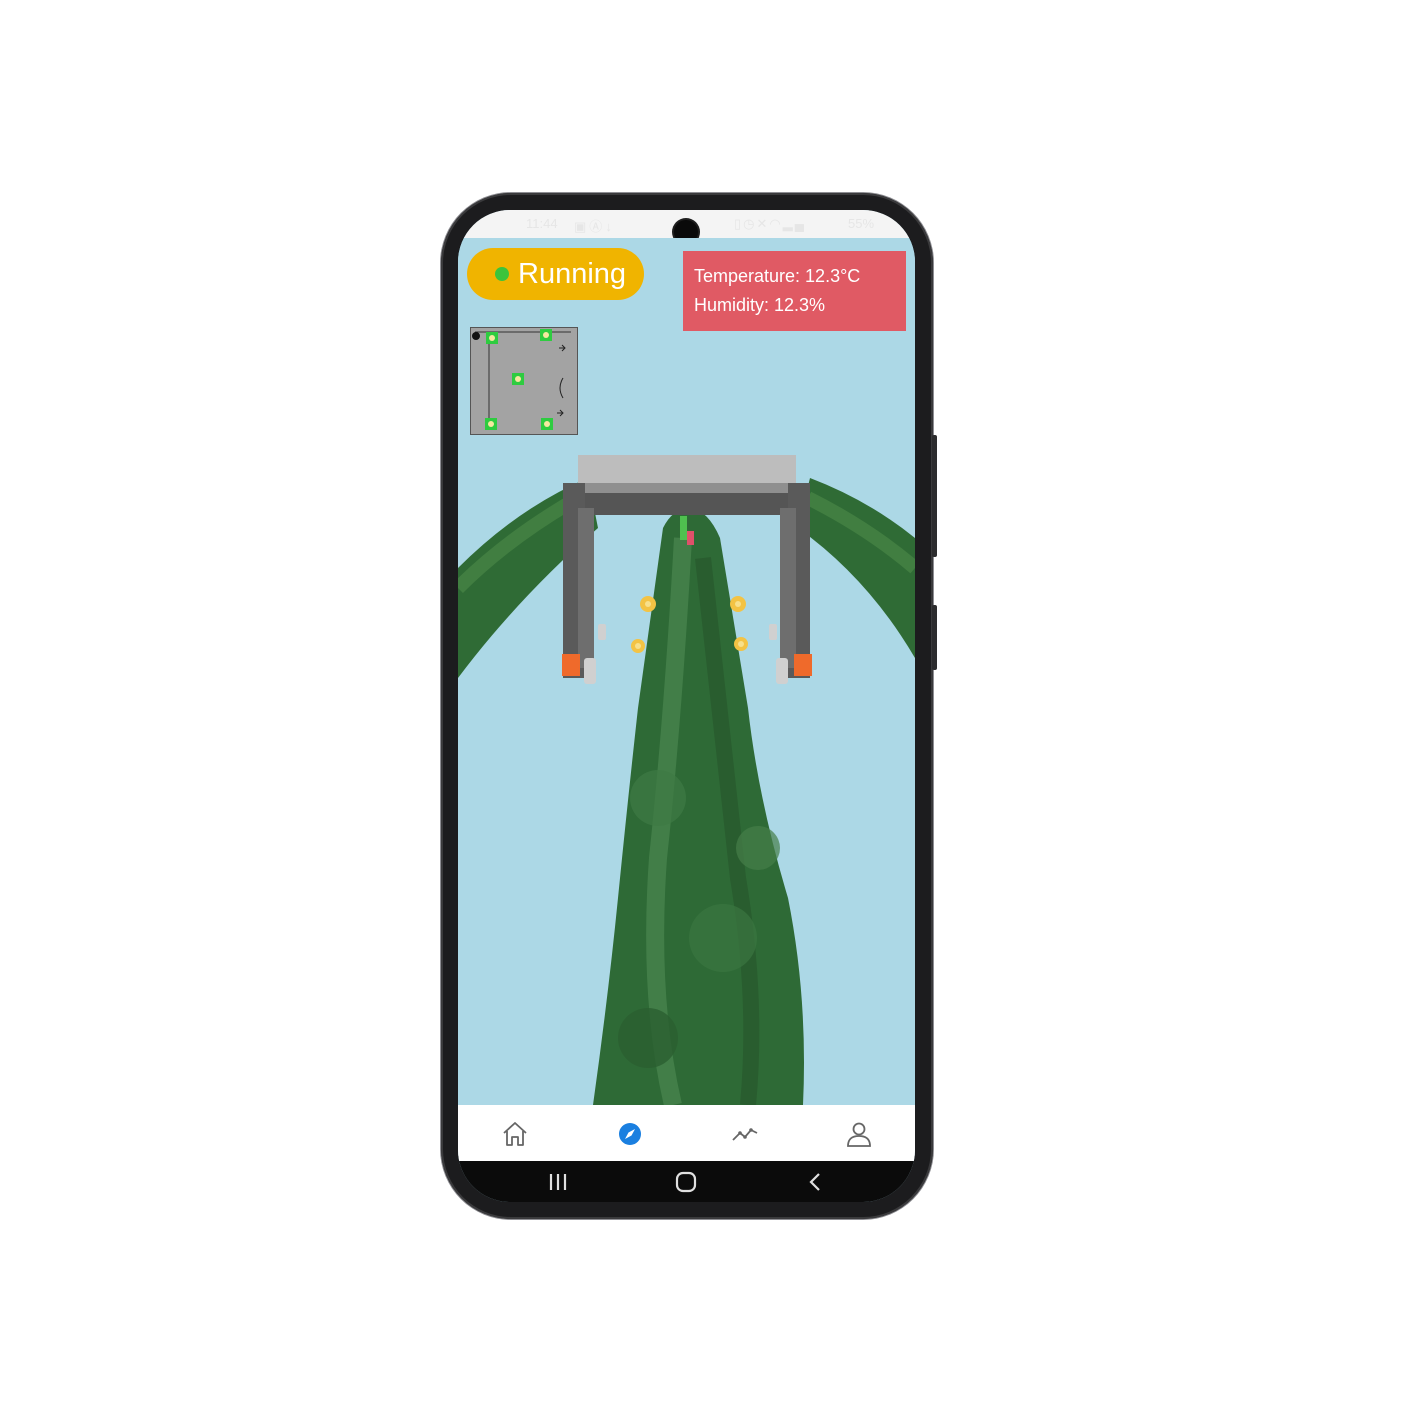  Describe the element at coordinates (739, 223) in the screenshot. I see `sim-icon: ▯` at that location.